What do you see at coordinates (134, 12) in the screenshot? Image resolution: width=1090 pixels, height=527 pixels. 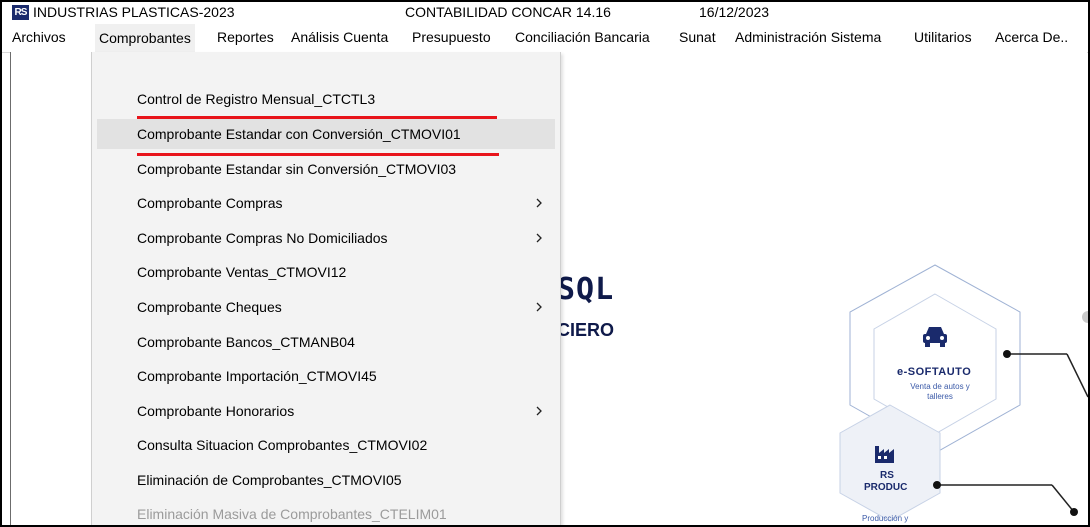 I see `company-name: INDUSTRIAS PLASTICAS-2023` at bounding box center [134, 12].